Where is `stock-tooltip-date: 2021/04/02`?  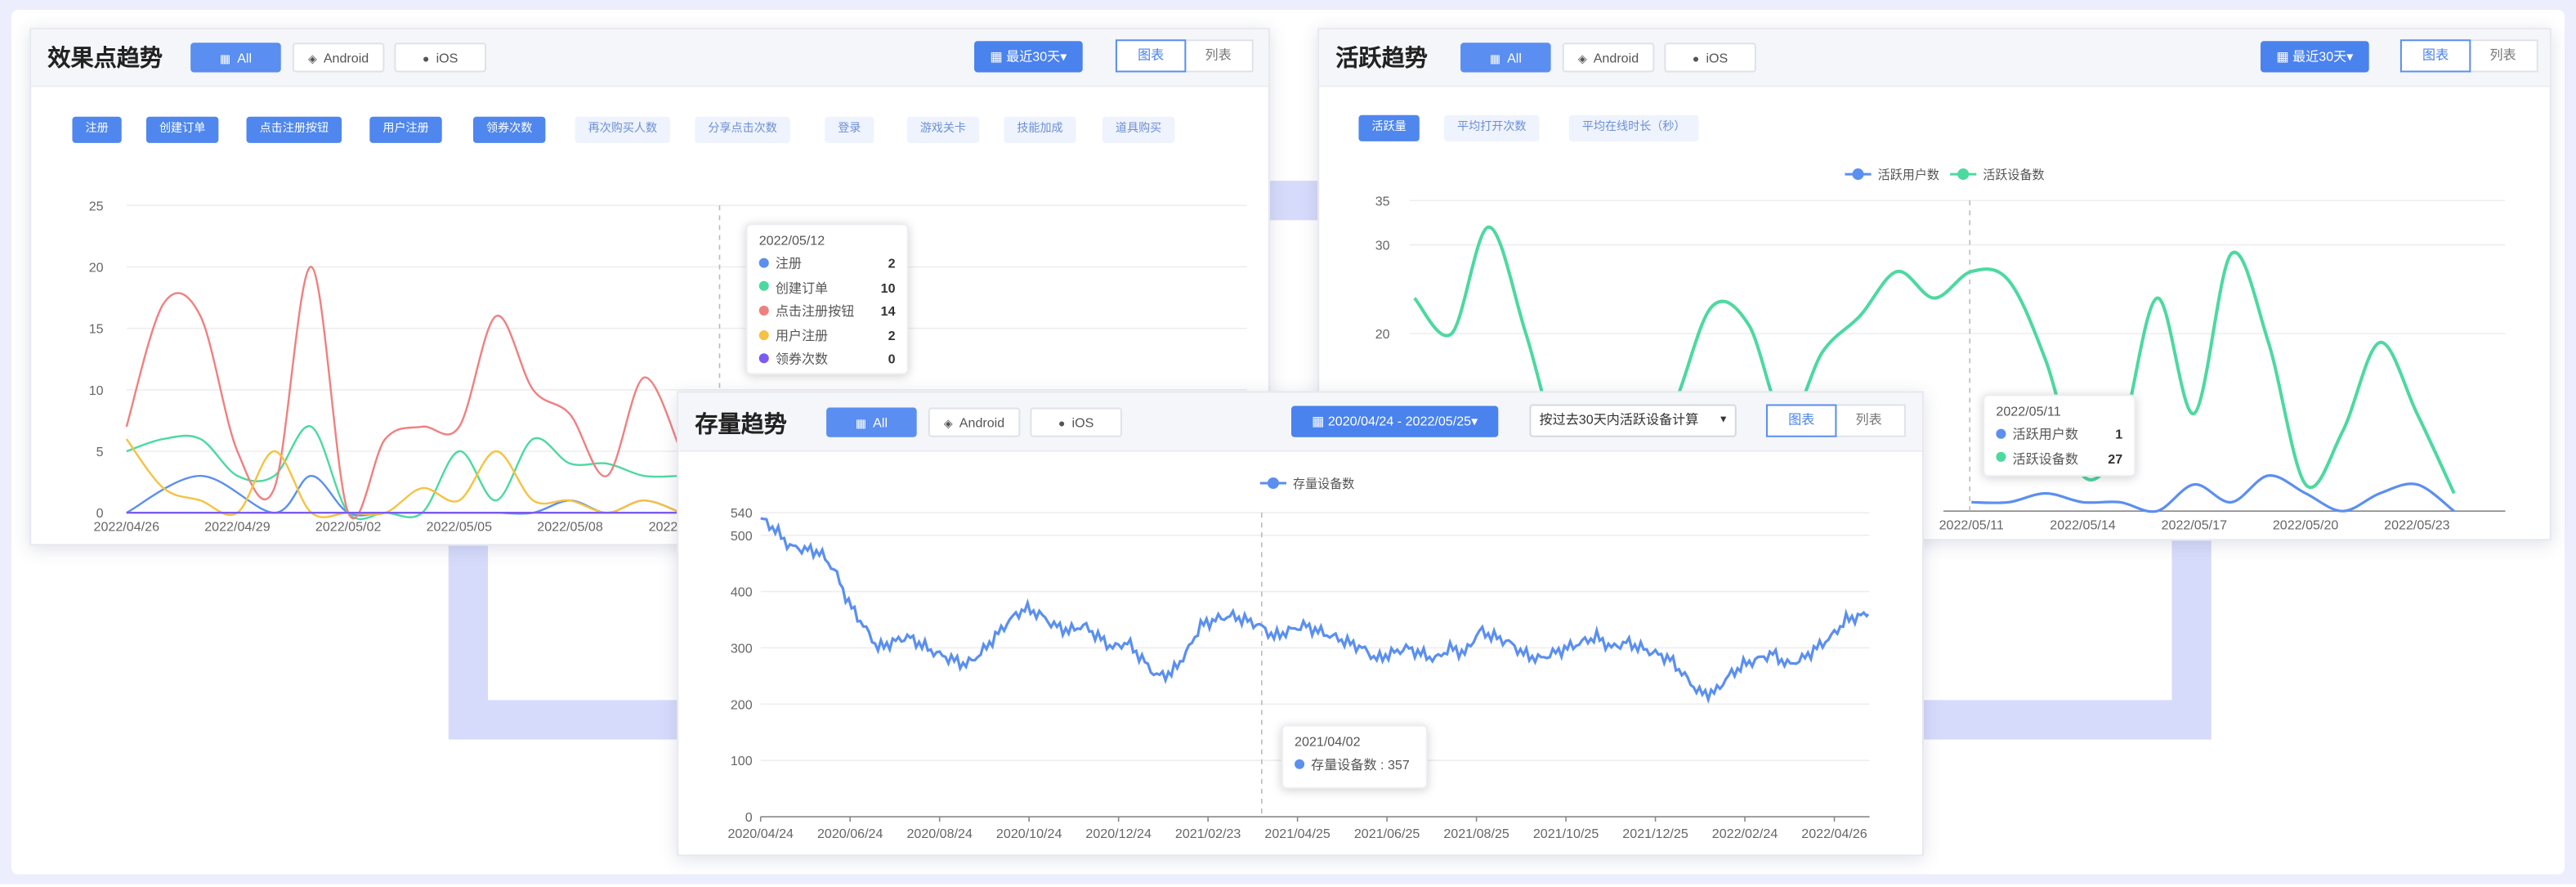
stock-tooltip-date: 2021/04/02 is located at coordinates (1328, 742).